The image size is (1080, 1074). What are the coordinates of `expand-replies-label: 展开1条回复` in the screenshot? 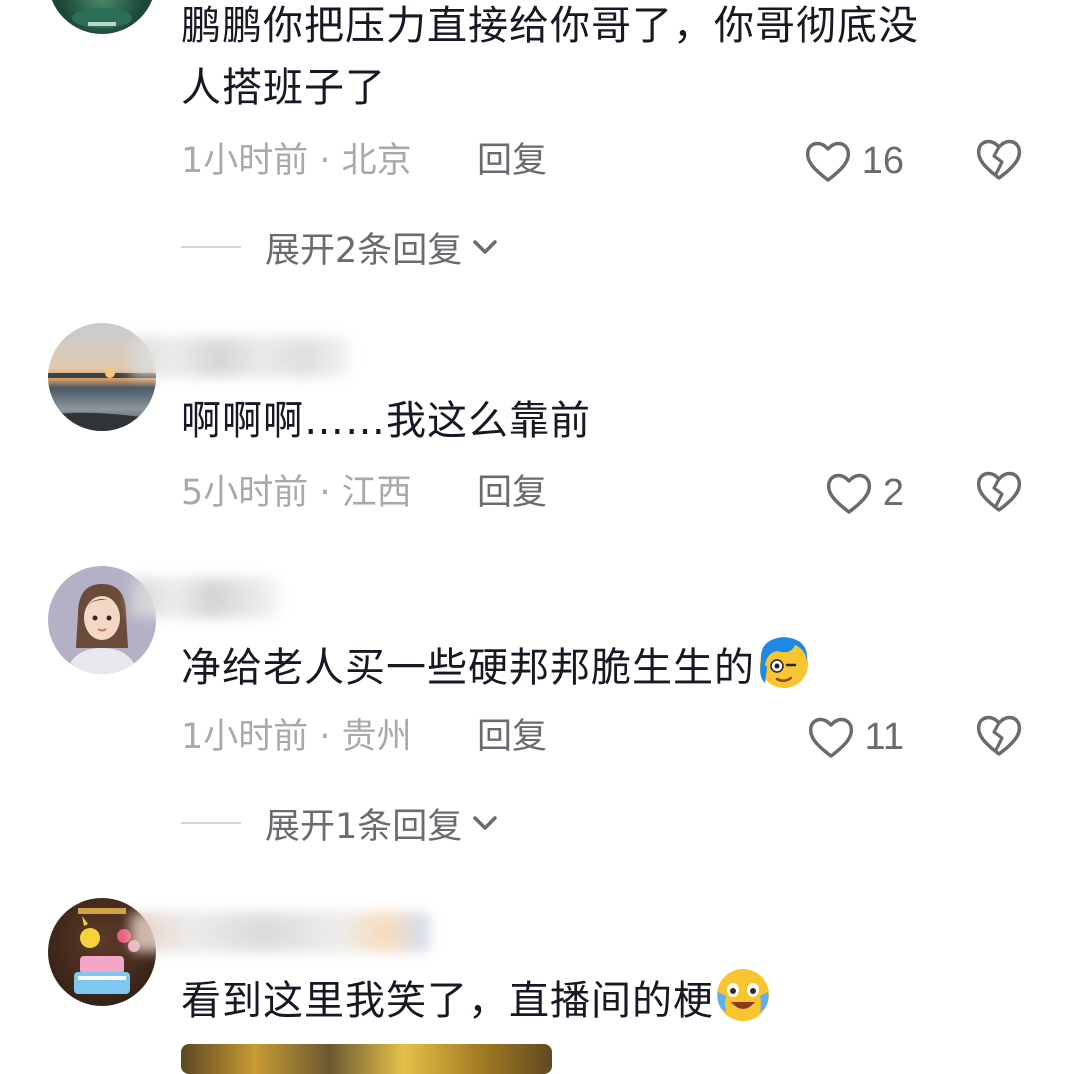 It's located at (364, 826).